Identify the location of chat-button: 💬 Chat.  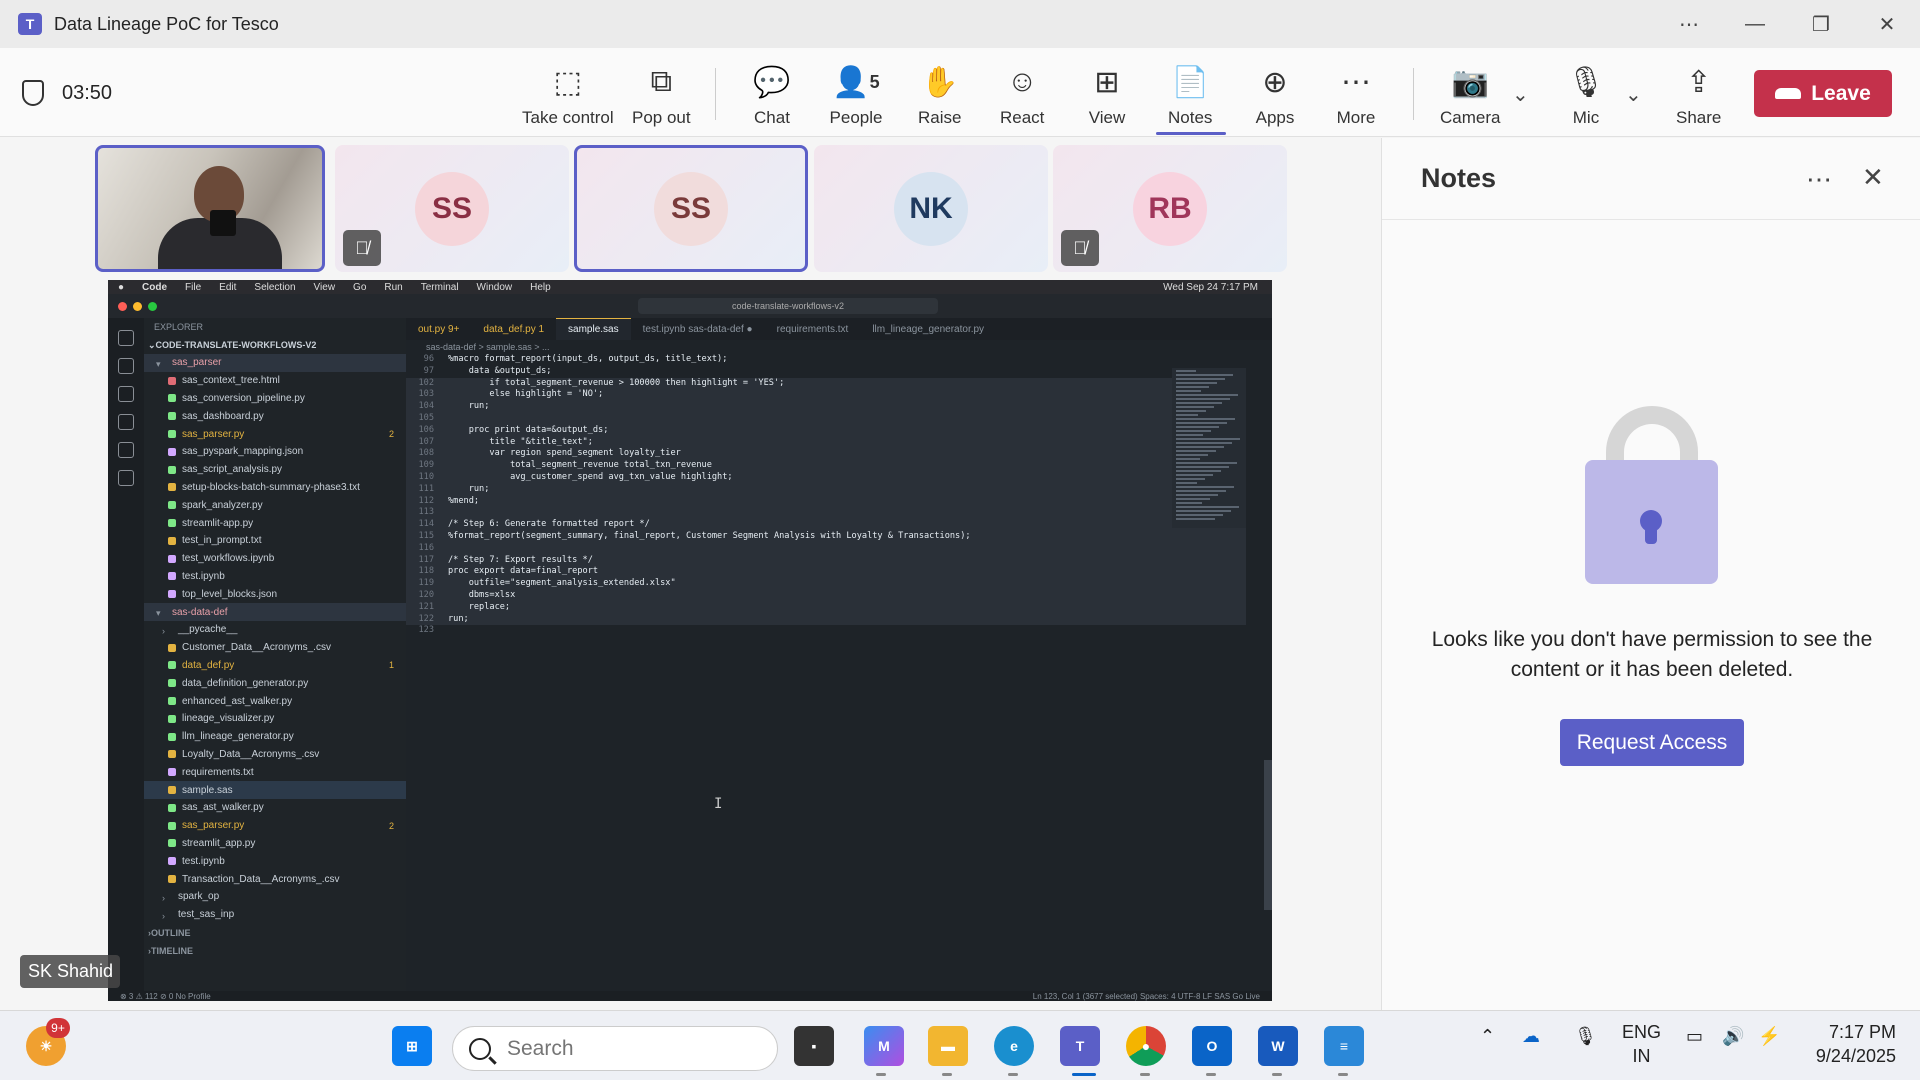
(772, 96).